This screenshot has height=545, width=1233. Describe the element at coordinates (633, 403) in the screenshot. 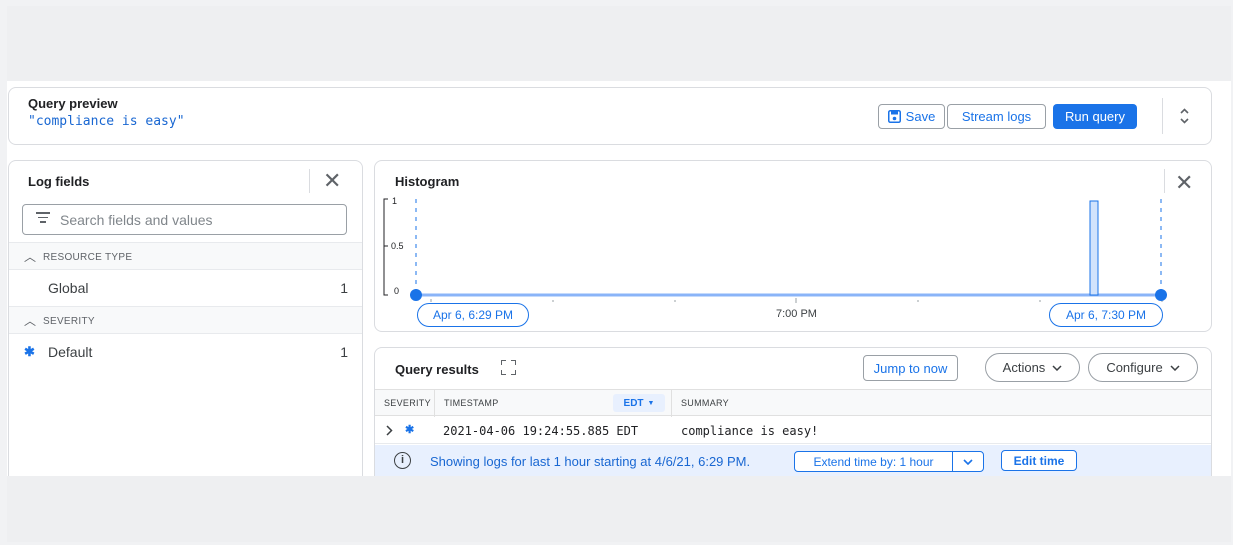

I see `timezone-label: EDT` at that location.